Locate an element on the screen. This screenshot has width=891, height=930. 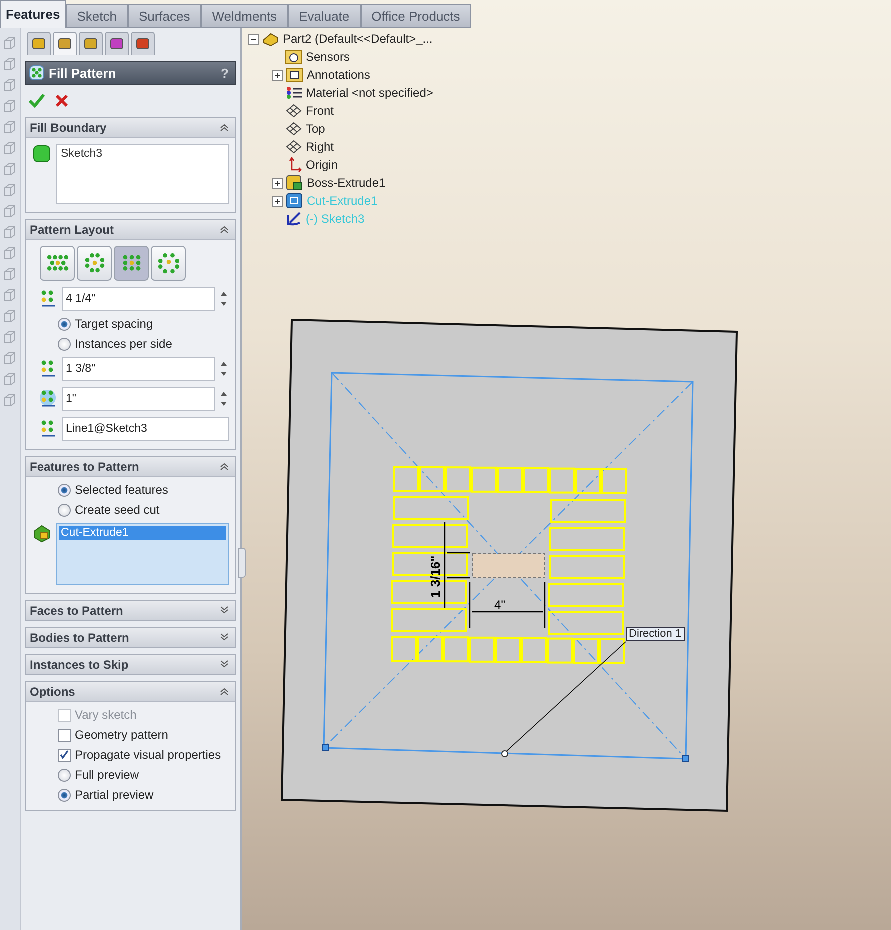
cancel-icon is located at coordinates (62, 101).